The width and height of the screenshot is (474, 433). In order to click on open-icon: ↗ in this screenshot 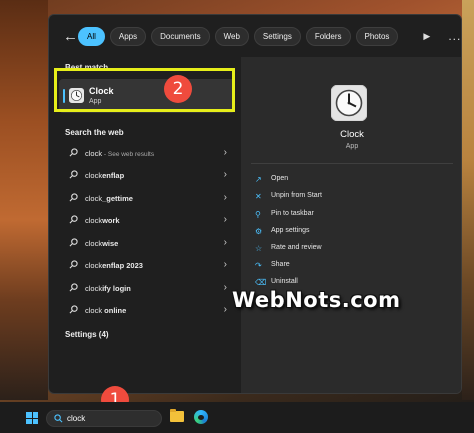, I will do `click(258, 179)`.